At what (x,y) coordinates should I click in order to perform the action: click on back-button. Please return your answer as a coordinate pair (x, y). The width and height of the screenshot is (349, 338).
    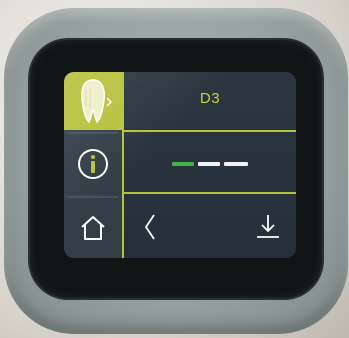
    Looking at the image, I should click on (150, 227).